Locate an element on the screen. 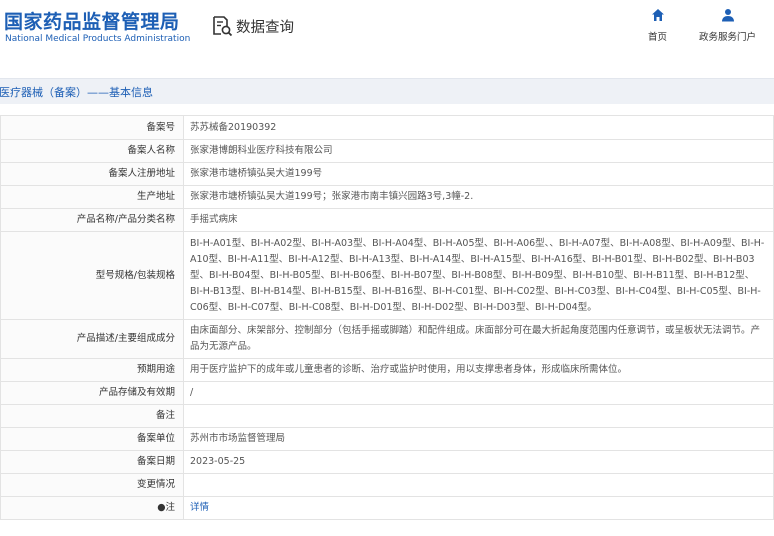  nav-service-portal-label: 政务服务门户 is located at coordinates (728, 37).